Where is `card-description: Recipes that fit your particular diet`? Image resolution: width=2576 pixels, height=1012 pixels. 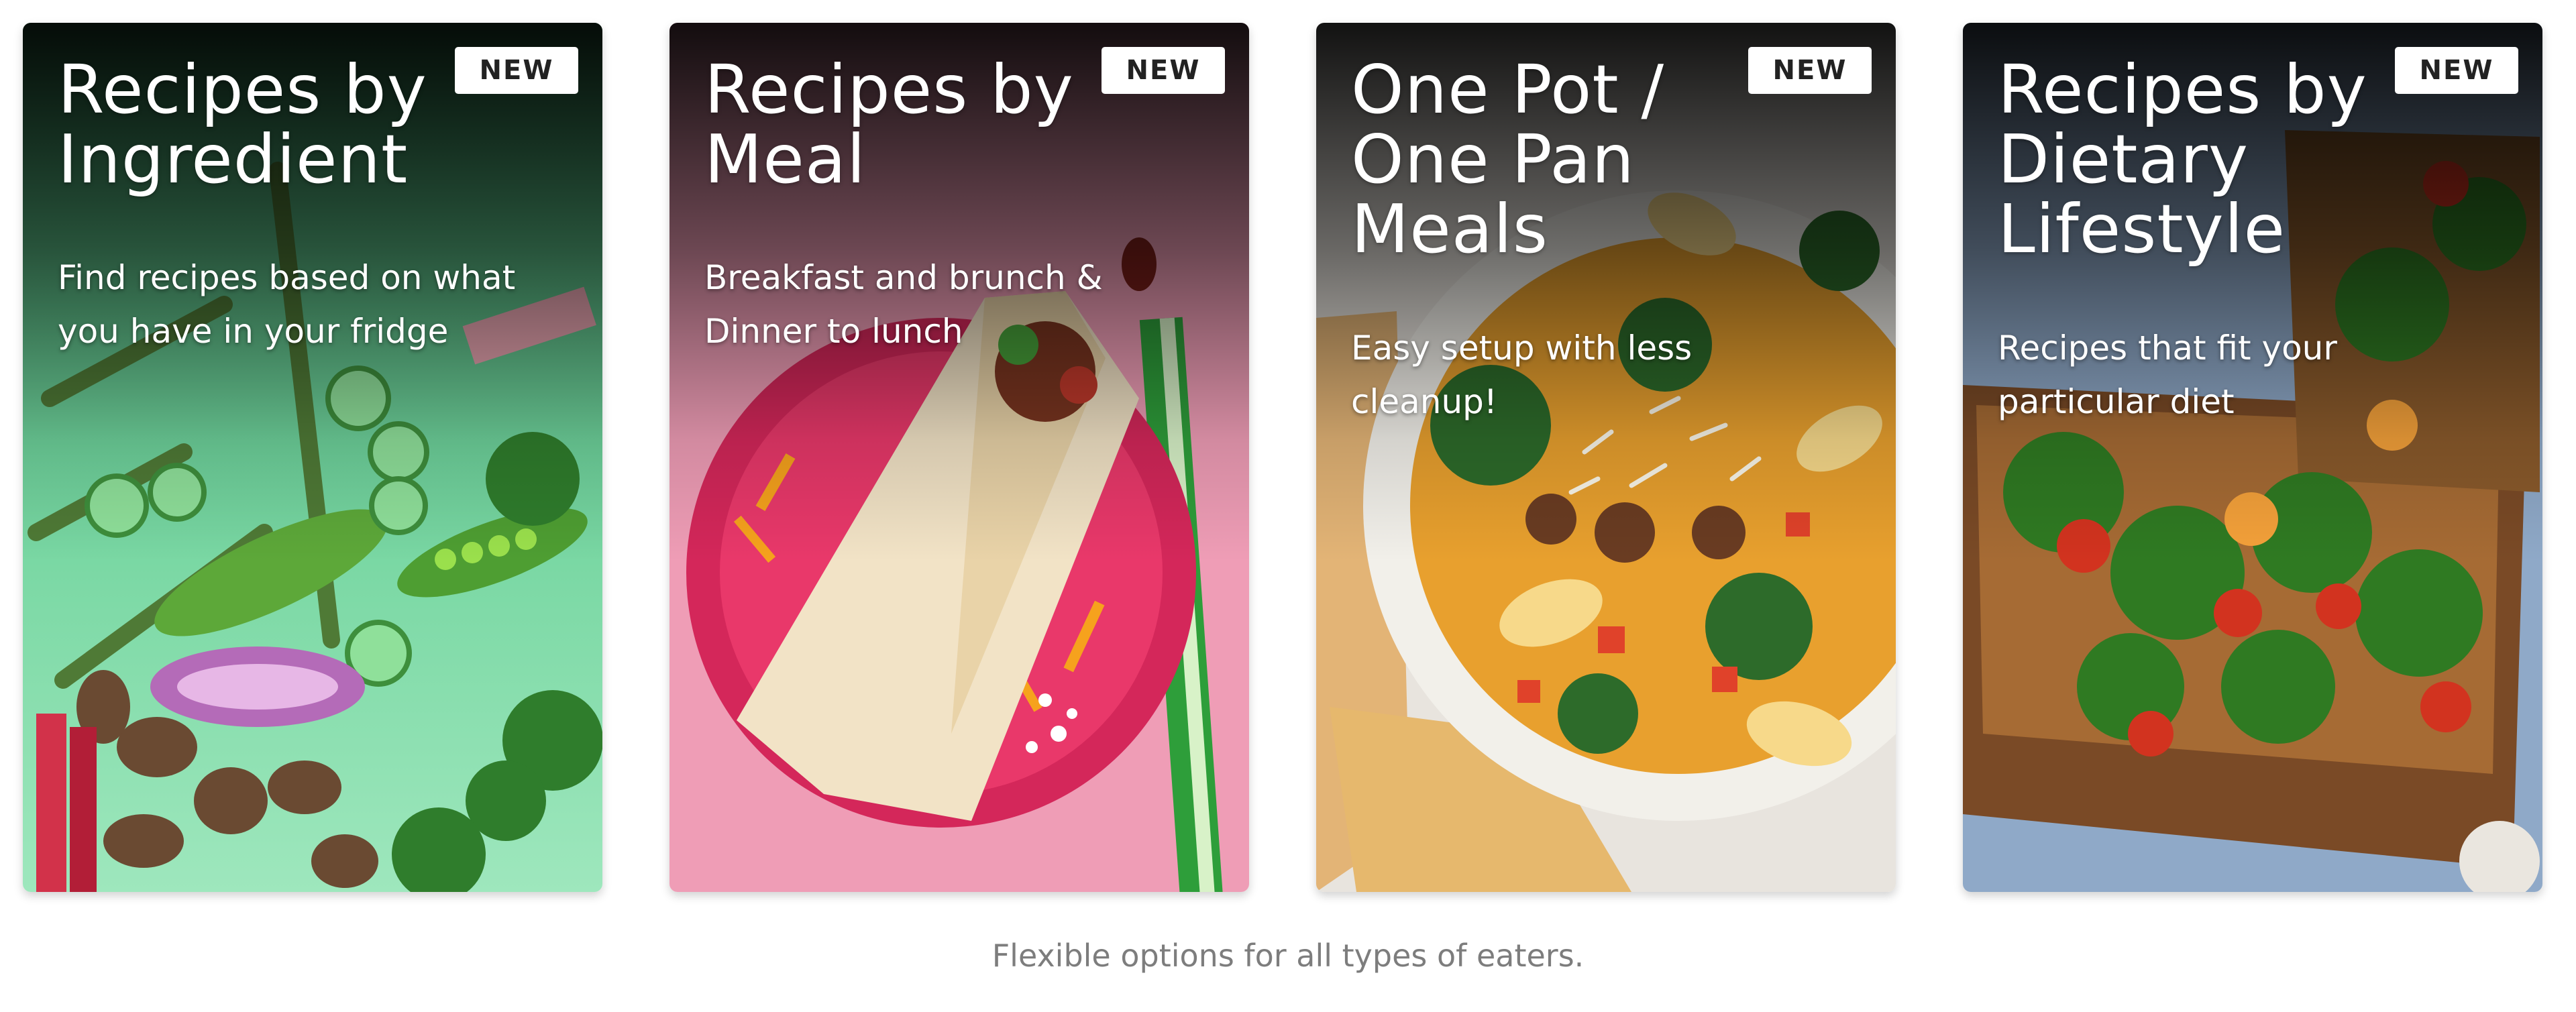 card-description: Recipes that fit your particular diet is located at coordinates (2253, 375).